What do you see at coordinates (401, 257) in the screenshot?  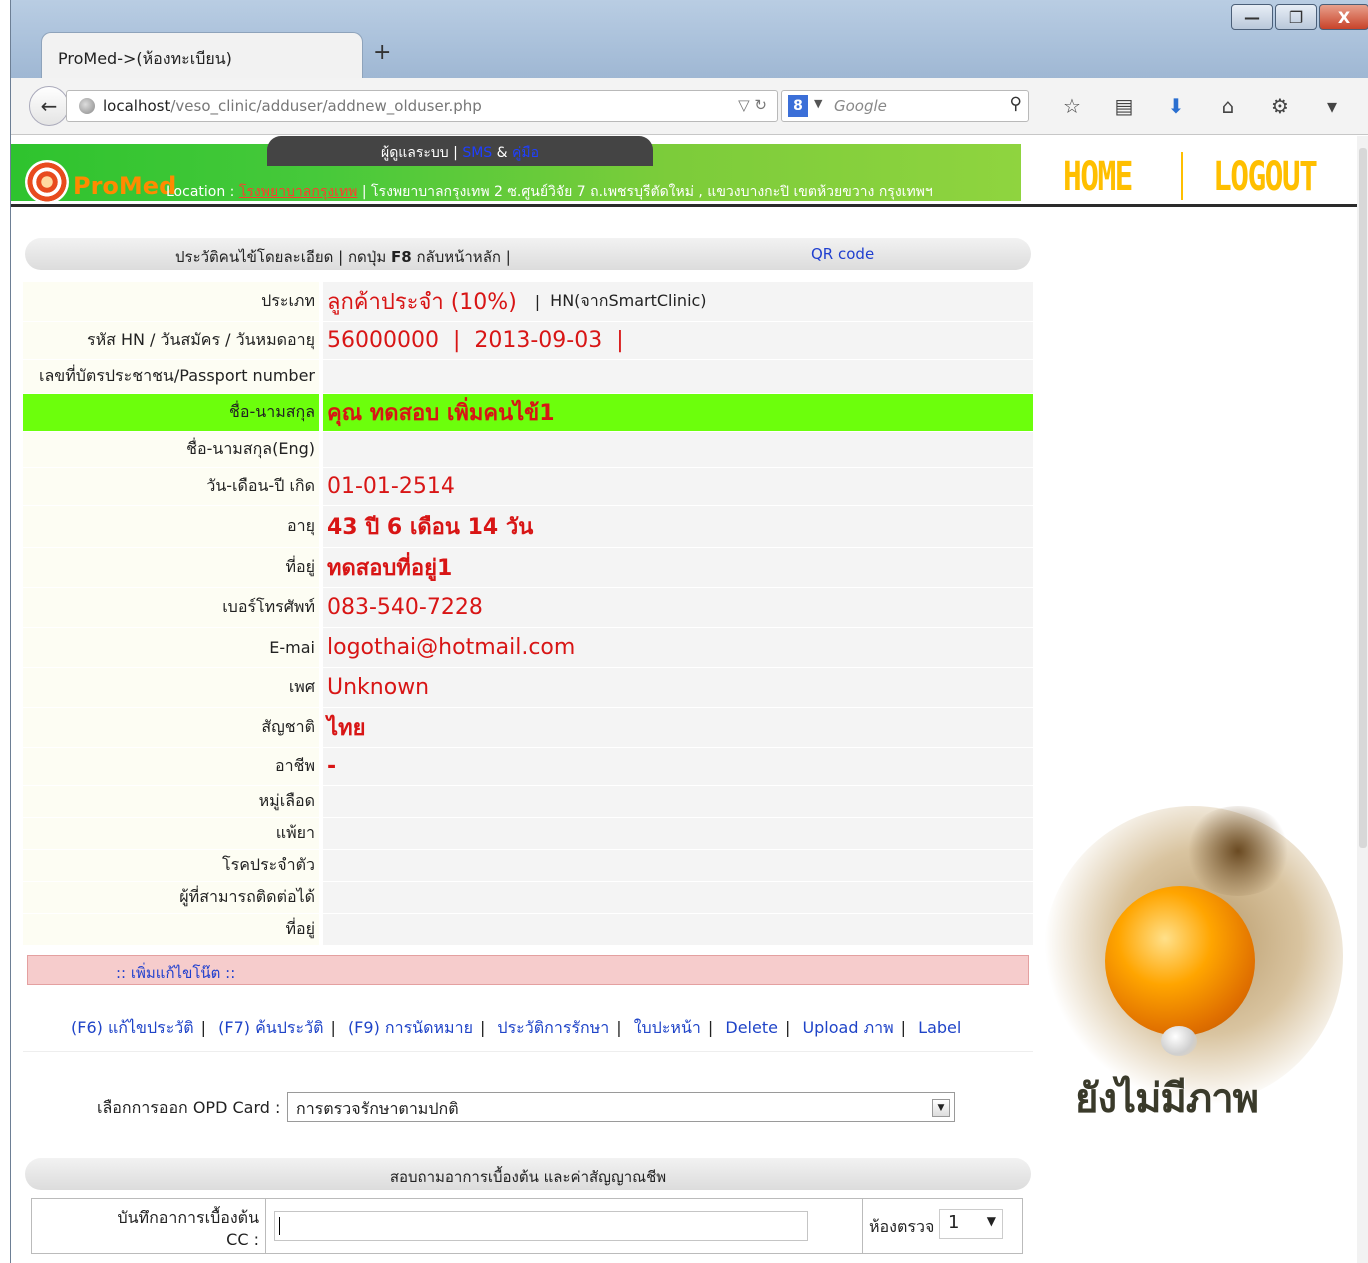 I see `history-key: F8` at bounding box center [401, 257].